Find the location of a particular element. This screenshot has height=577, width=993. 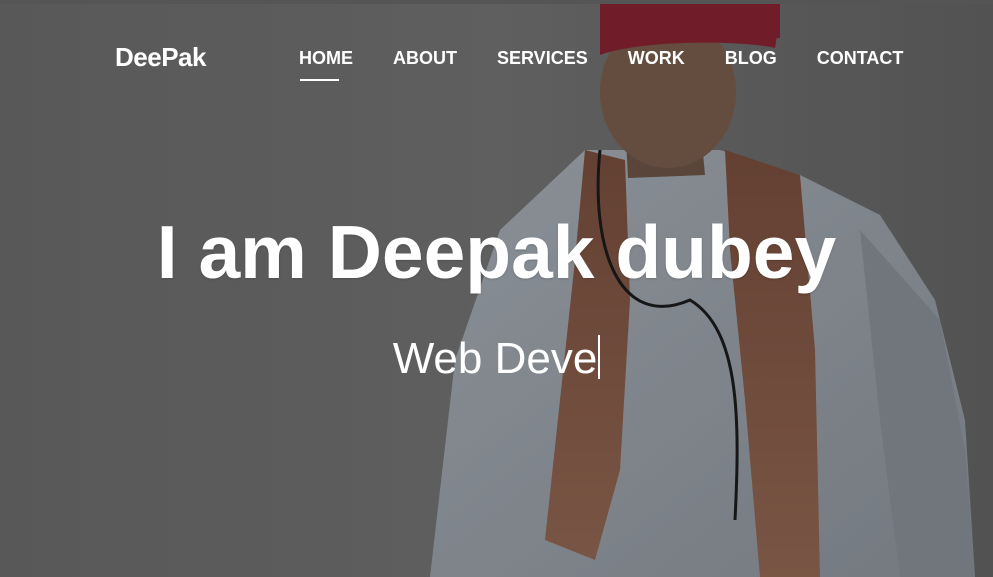

brand-logo: DeePak is located at coordinates (160, 57).